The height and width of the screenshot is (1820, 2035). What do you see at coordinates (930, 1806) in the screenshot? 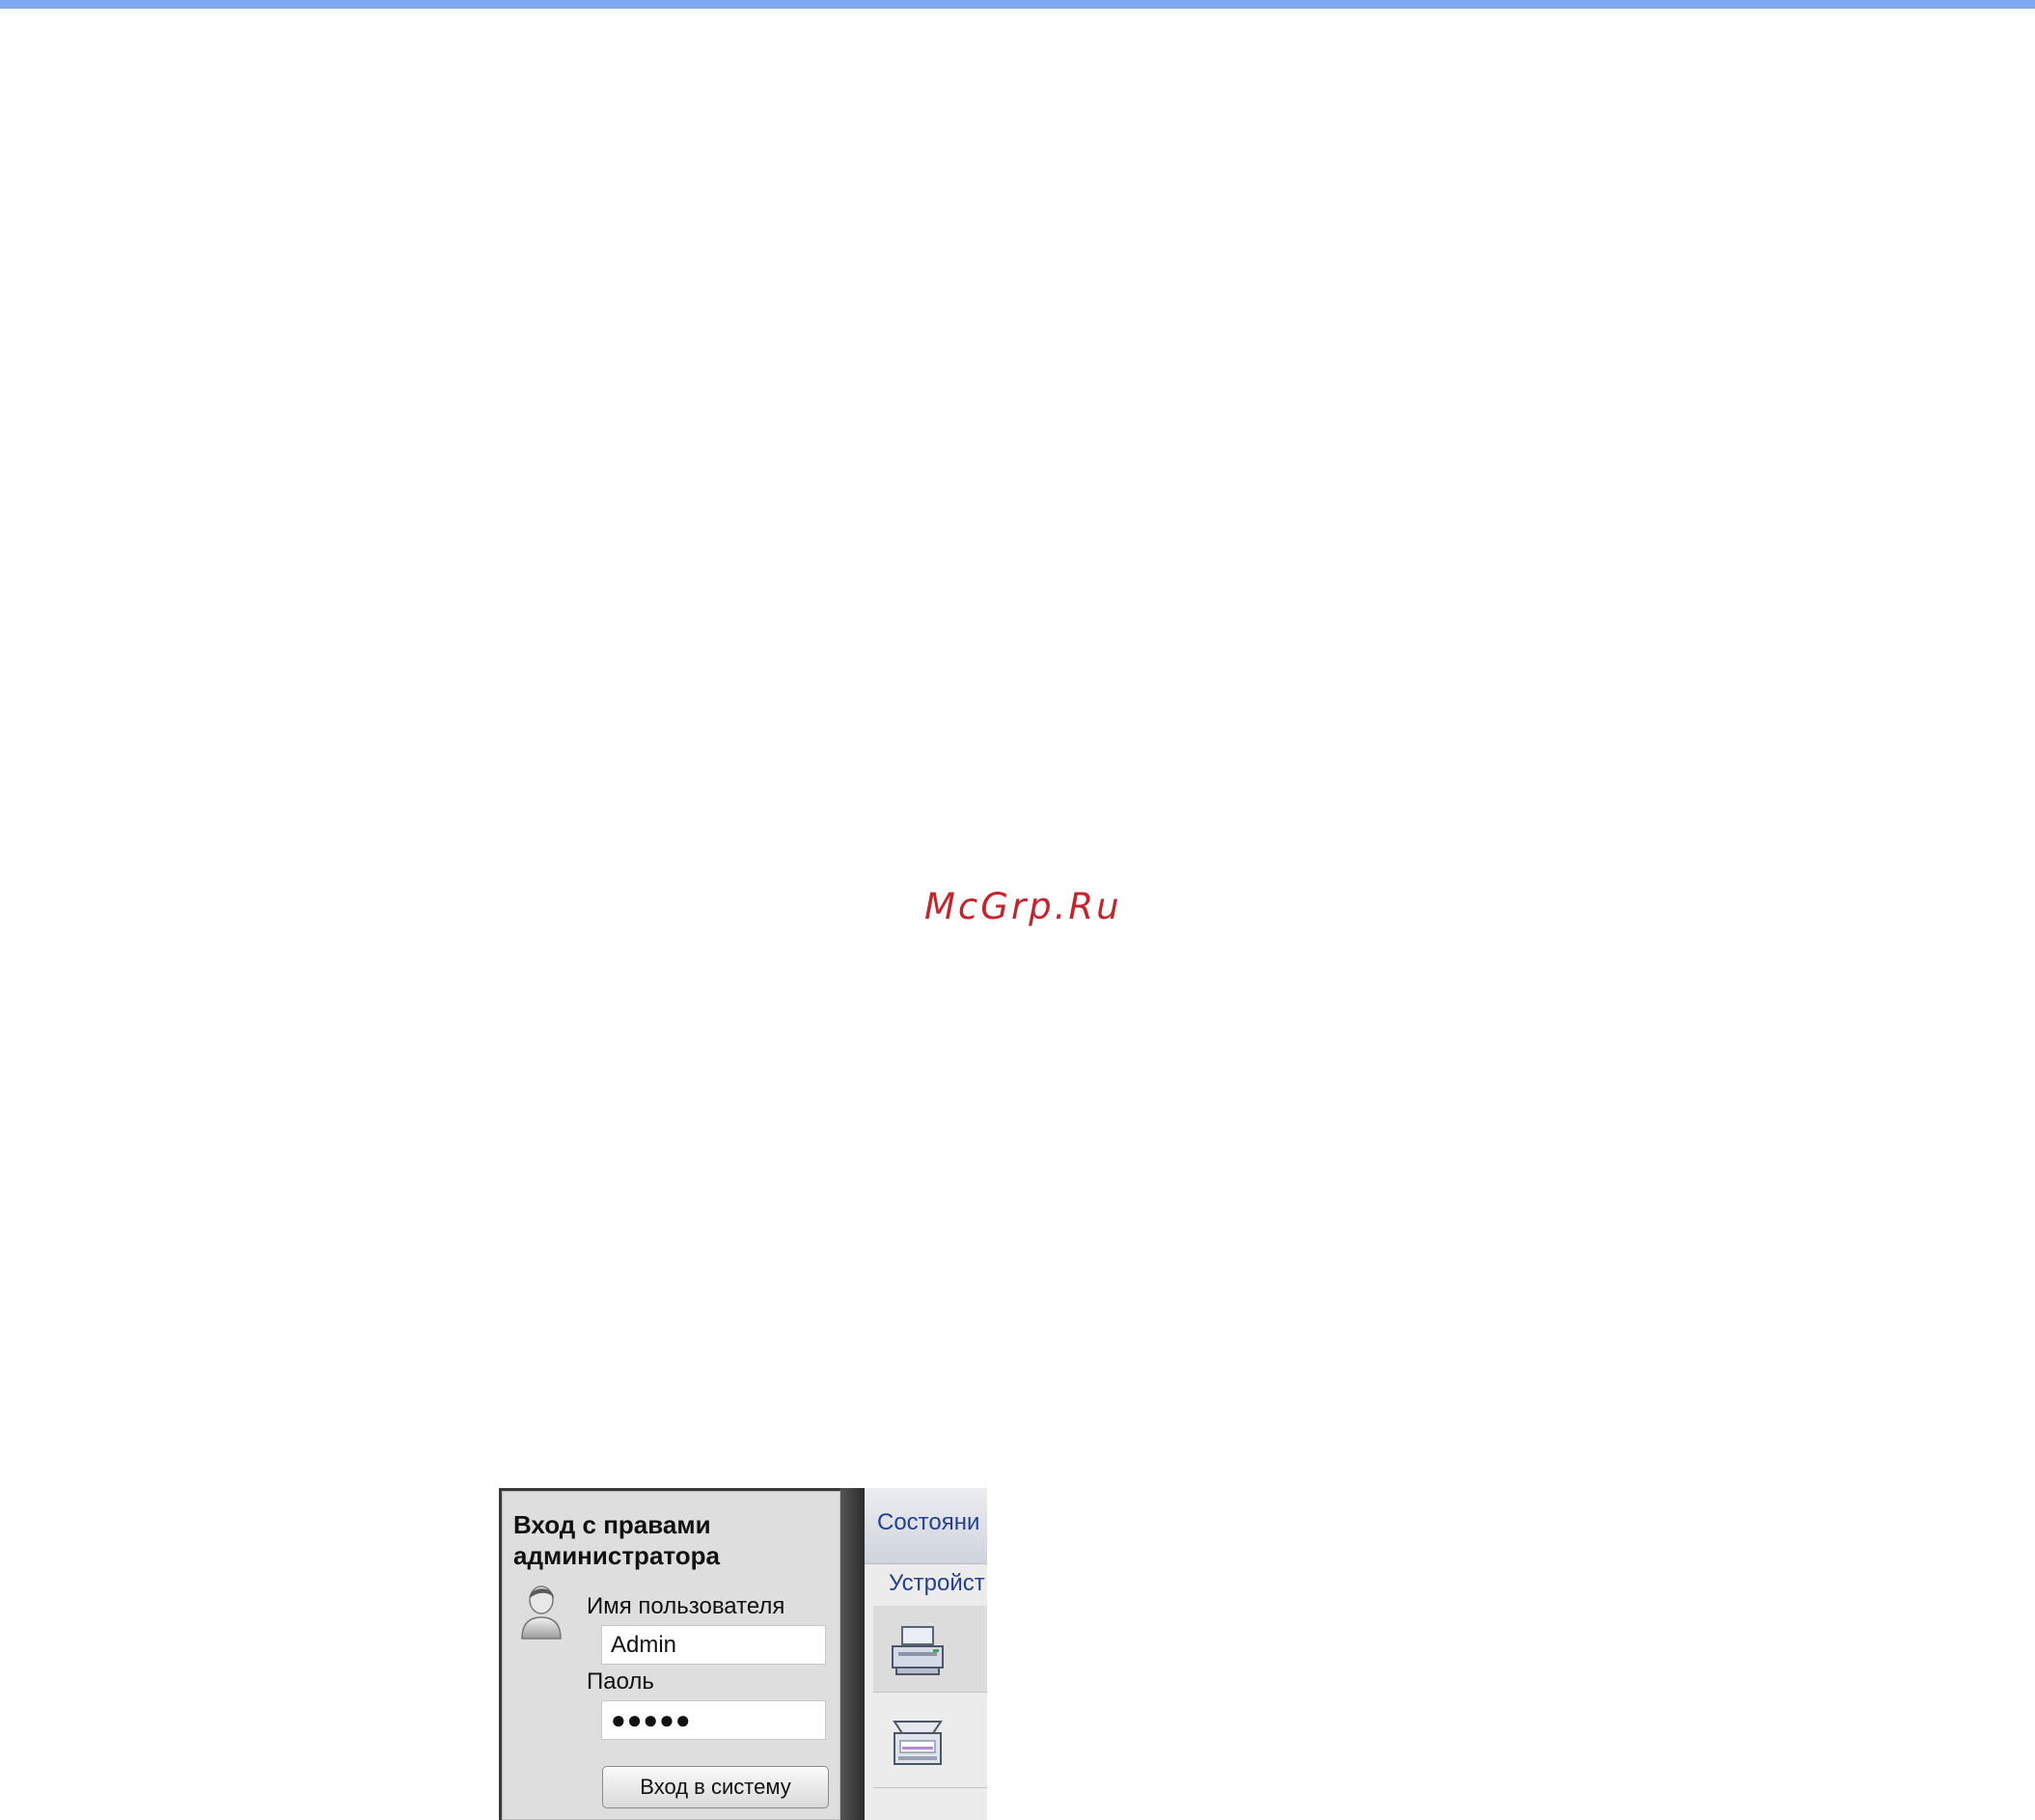
I see `device-row-more` at bounding box center [930, 1806].